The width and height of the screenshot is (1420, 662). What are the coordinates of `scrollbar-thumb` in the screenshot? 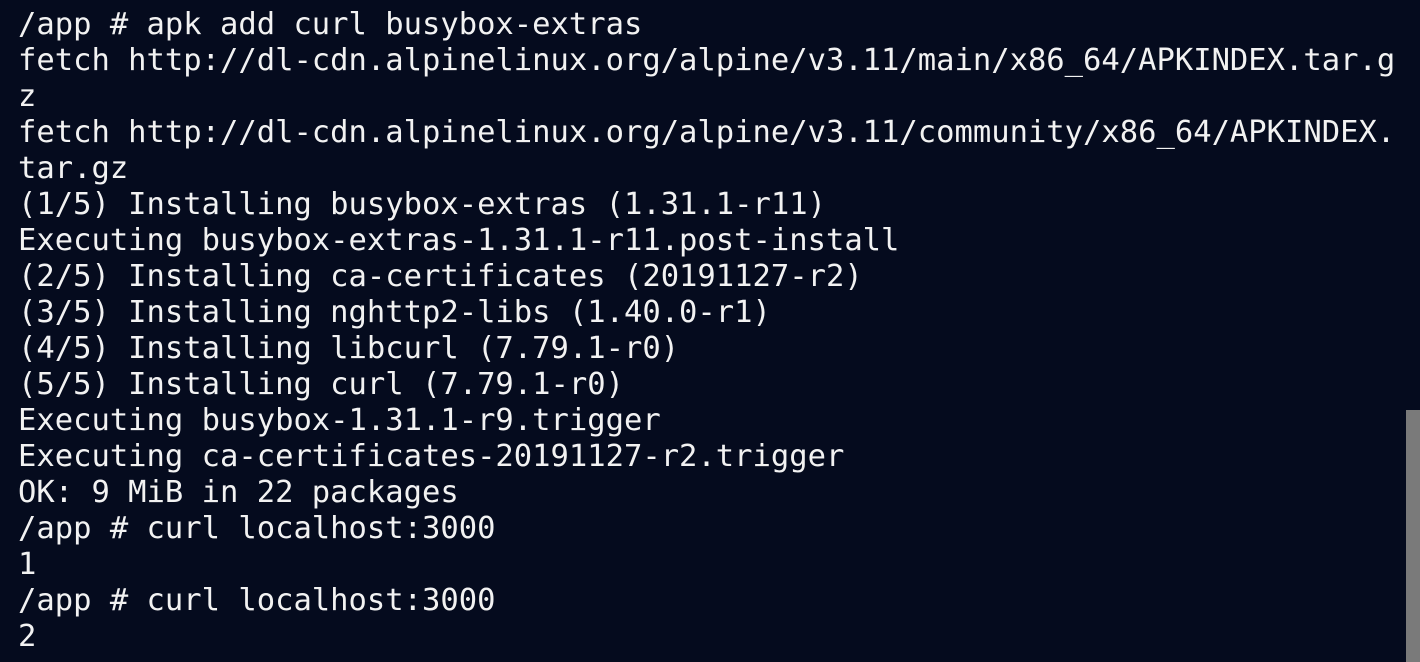 It's located at (1413, 536).